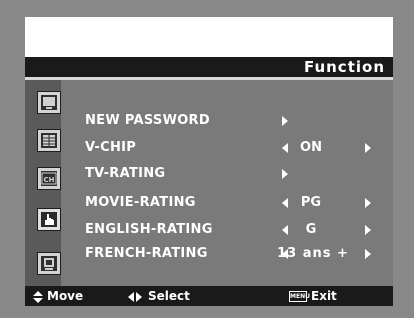 This screenshot has height=318, width=414. Describe the element at coordinates (125, 173) in the screenshot. I see `row-label: TV-RATING` at that location.